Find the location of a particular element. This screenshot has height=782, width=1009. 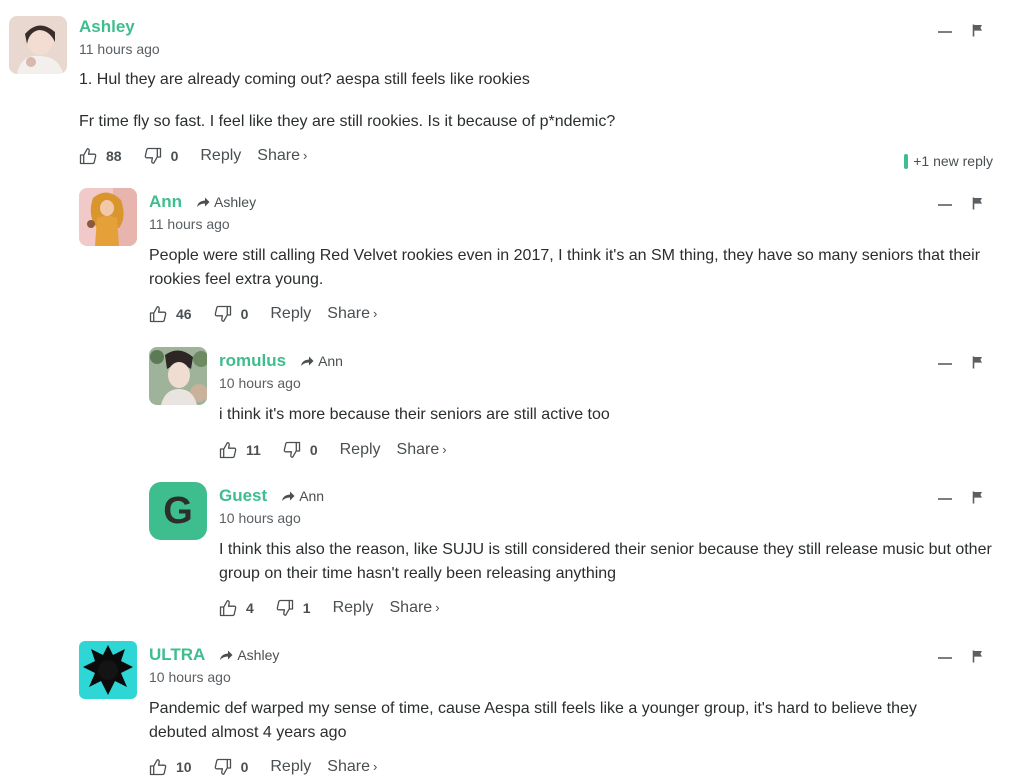

comment-actions: 46 0 Reply Share › is located at coordinates (271, 314).